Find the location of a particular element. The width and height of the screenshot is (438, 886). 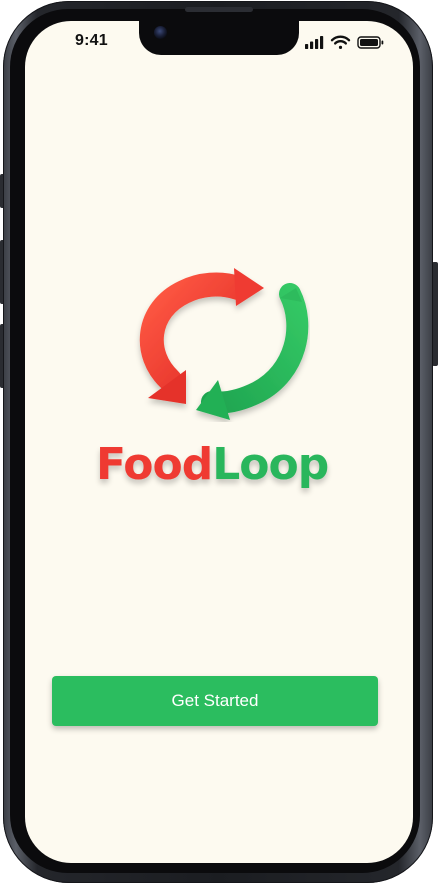

cellular-signal-icon is located at coordinates (314, 42).